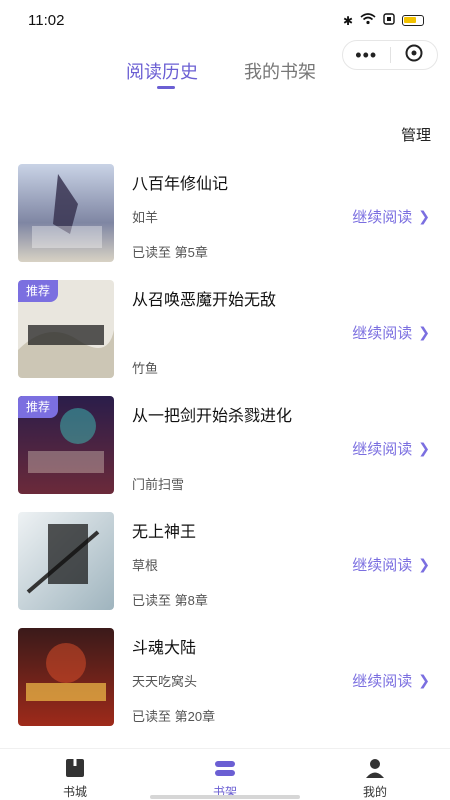  What do you see at coordinates (368, 20) in the screenshot?
I see `wifi-icon` at bounding box center [368, 20].